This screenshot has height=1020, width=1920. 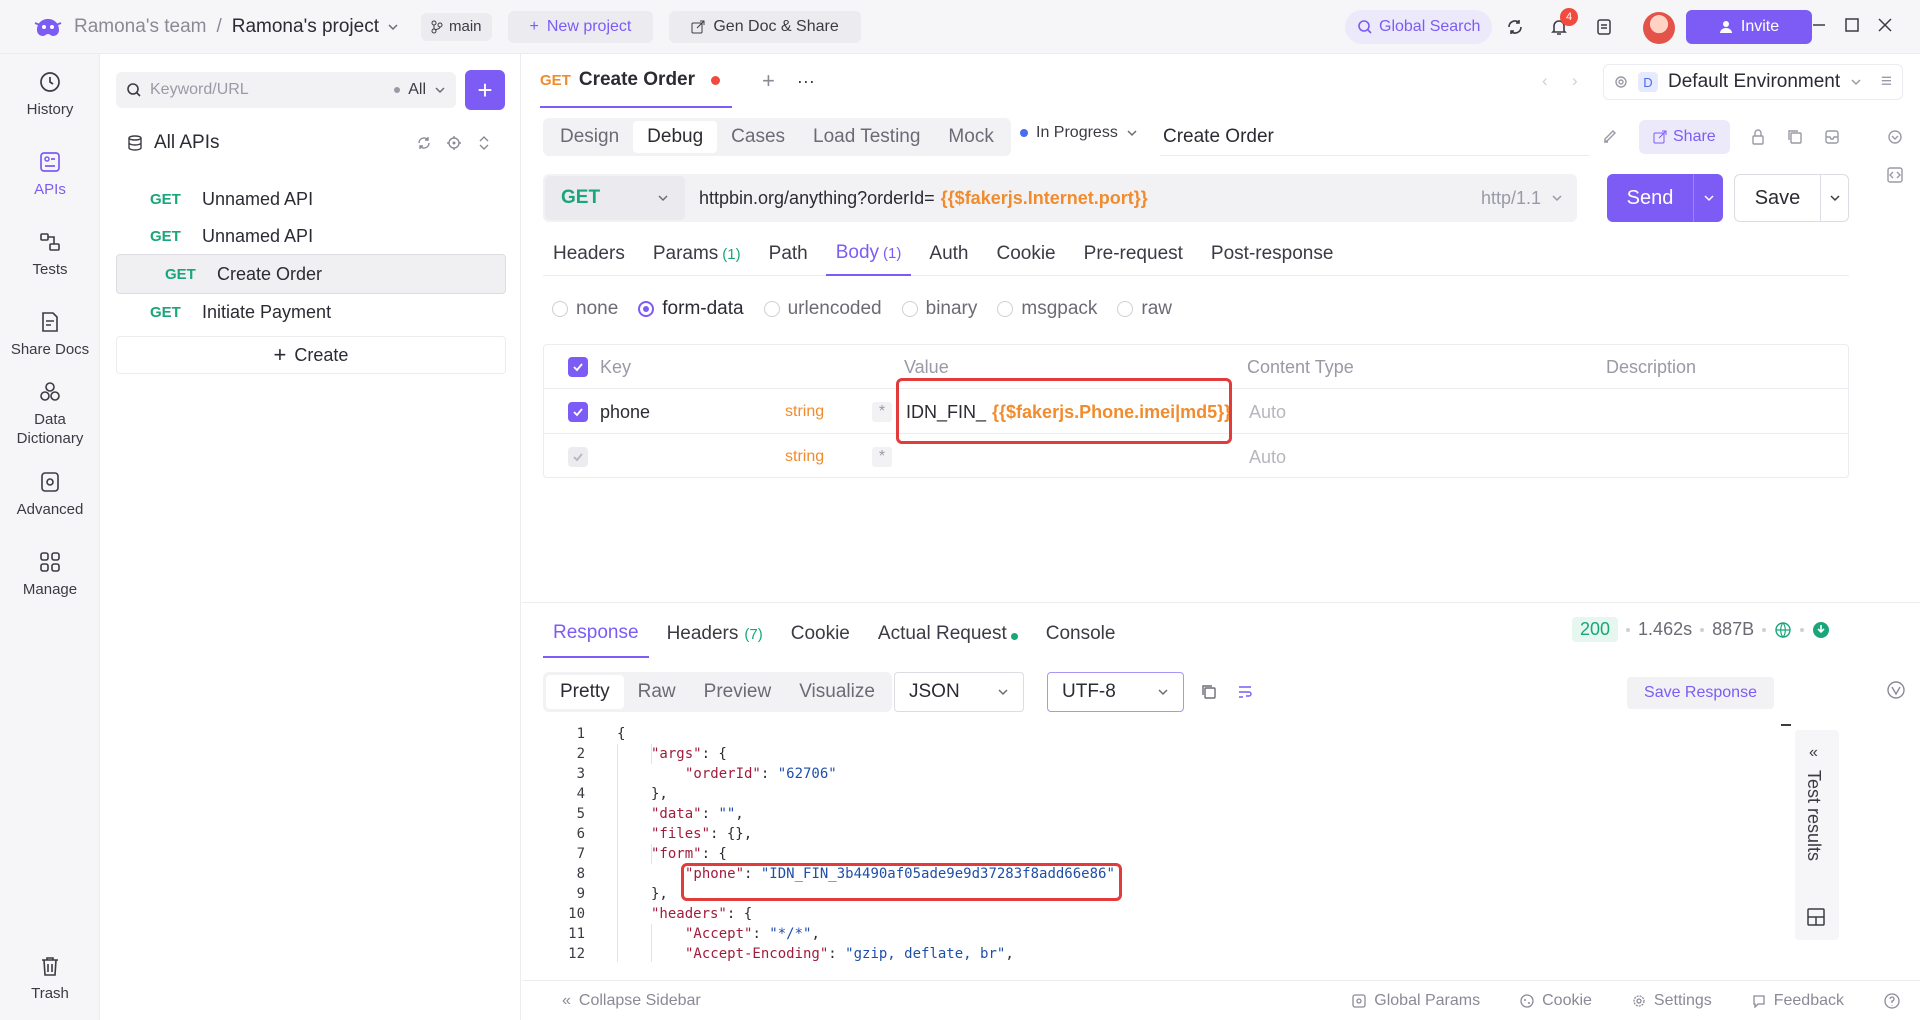 I want to click on tab-response-headers: Headers (7), so click(x=715, y=634).